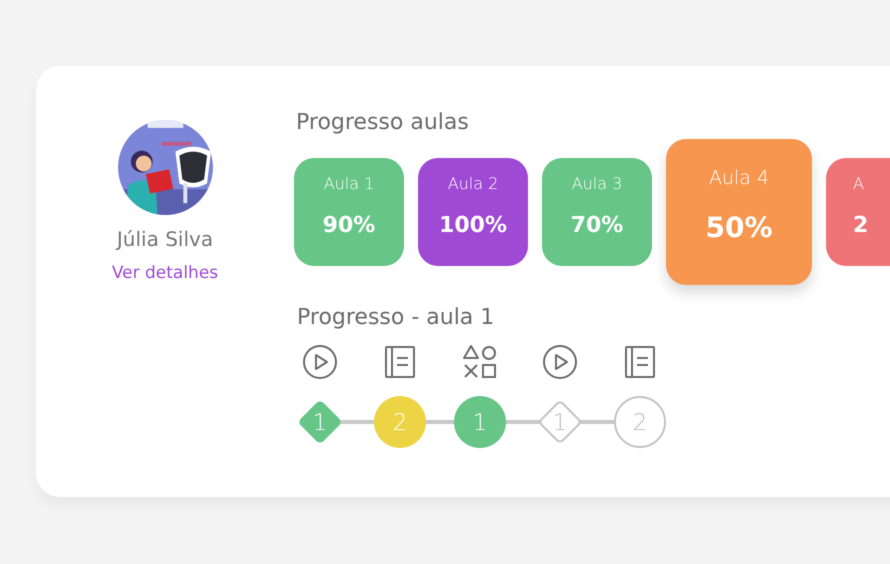 The height and width of the screenshot is (564, 890). I want to click on lesson-label: A, so click(858, 183).